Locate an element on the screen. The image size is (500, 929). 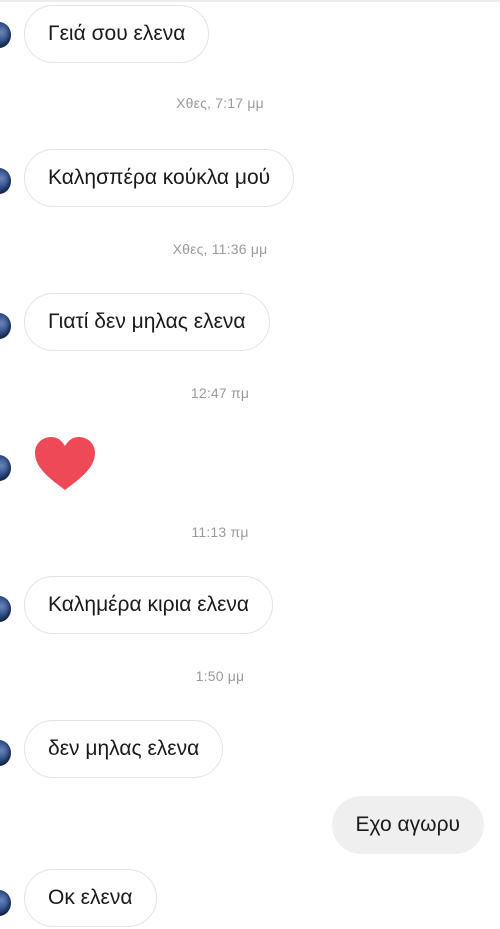
incoming-message: Καλησπέρα κούκλα μού is located at coordinates (159, 178).